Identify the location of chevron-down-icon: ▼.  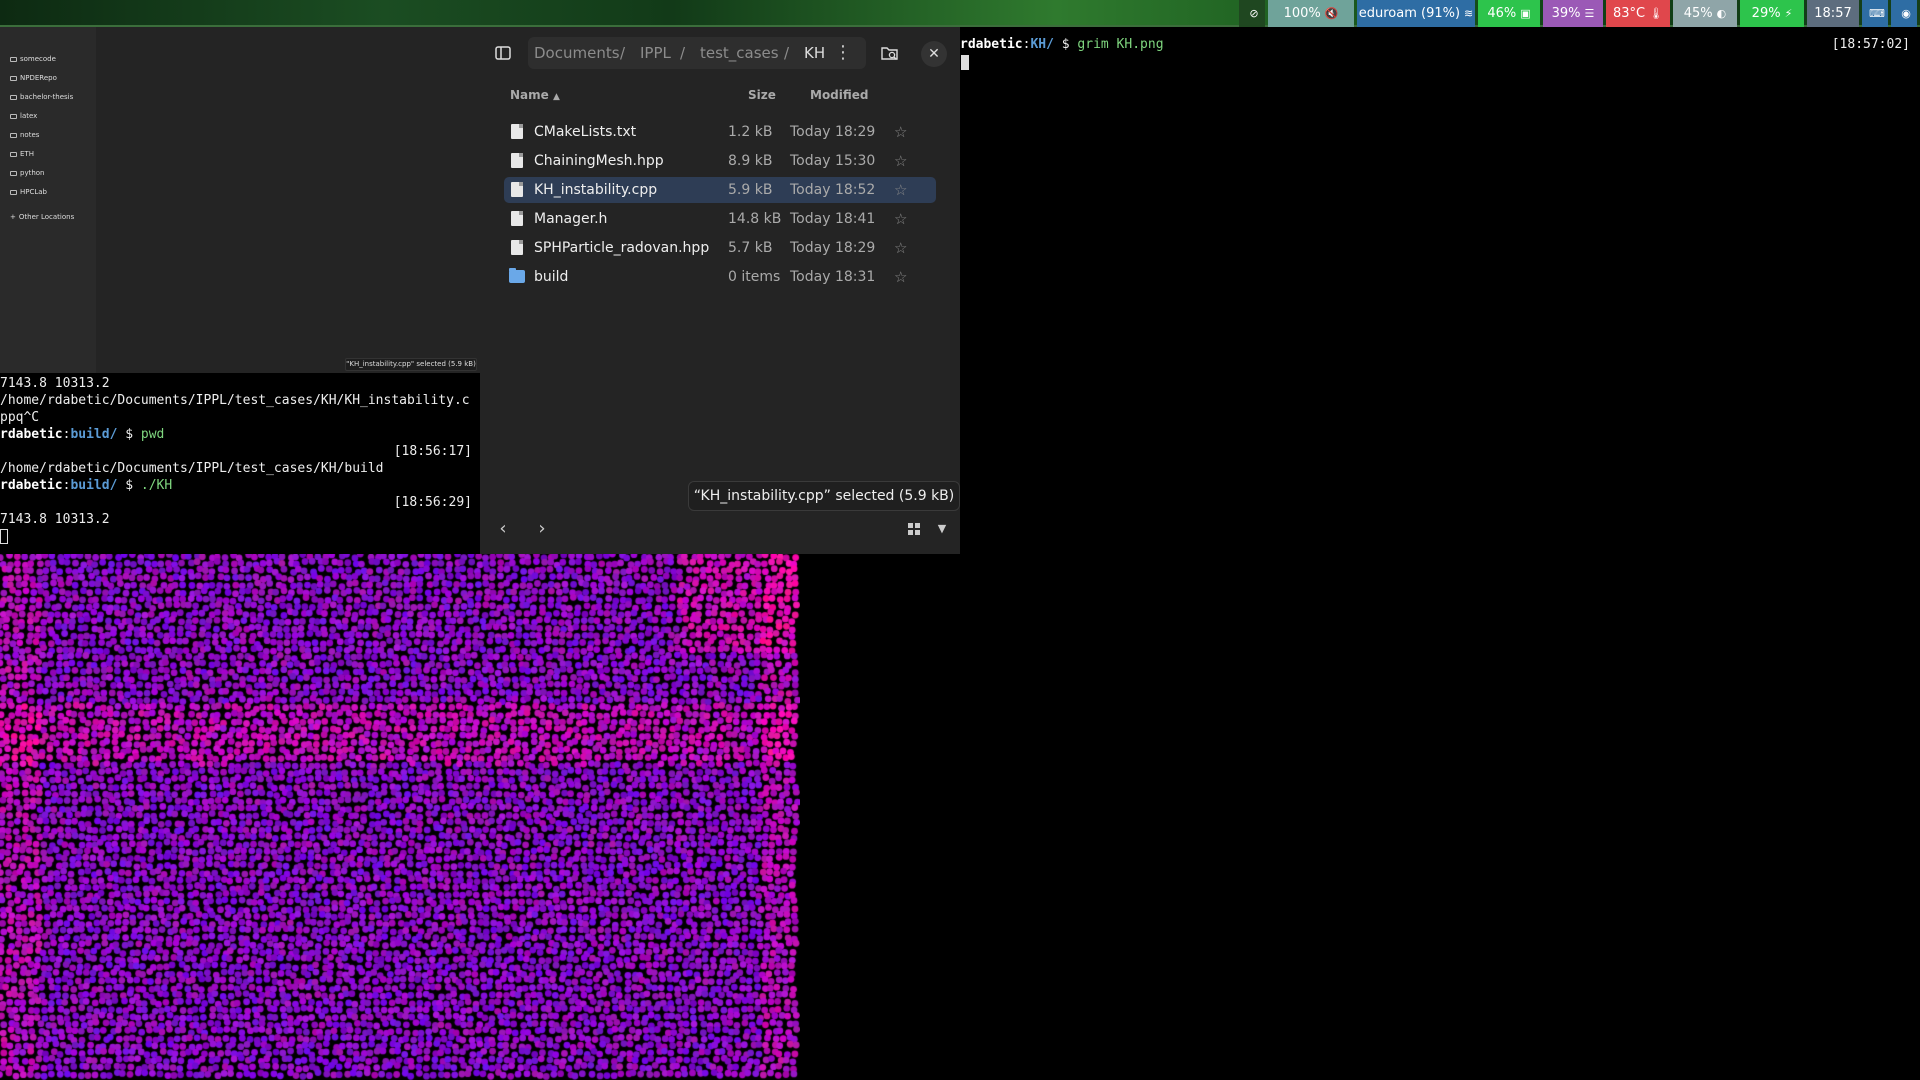
(942, 528).